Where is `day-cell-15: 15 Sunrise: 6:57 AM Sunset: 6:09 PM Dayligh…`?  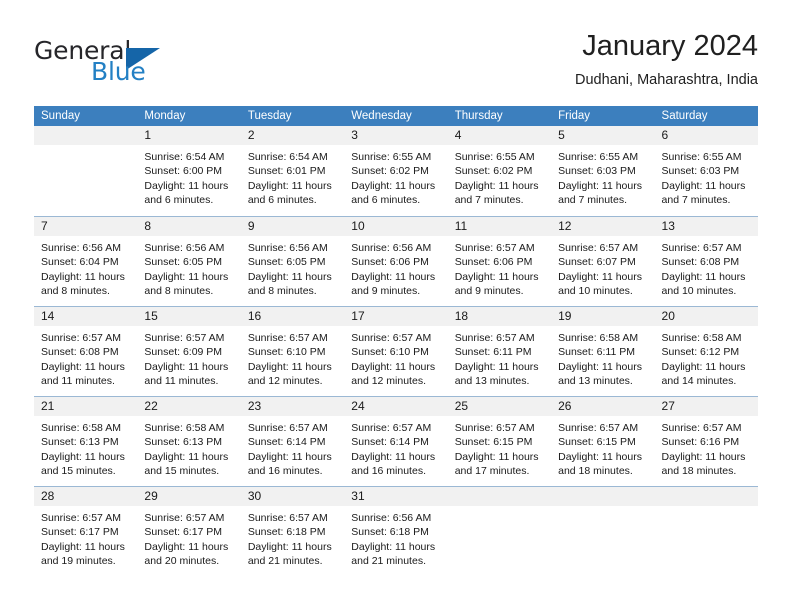 day-cell-15: 15 Sunrise: 6:57 AM Sunset: 6:09 PM Dayligh… is located at coordinates (189, 351).